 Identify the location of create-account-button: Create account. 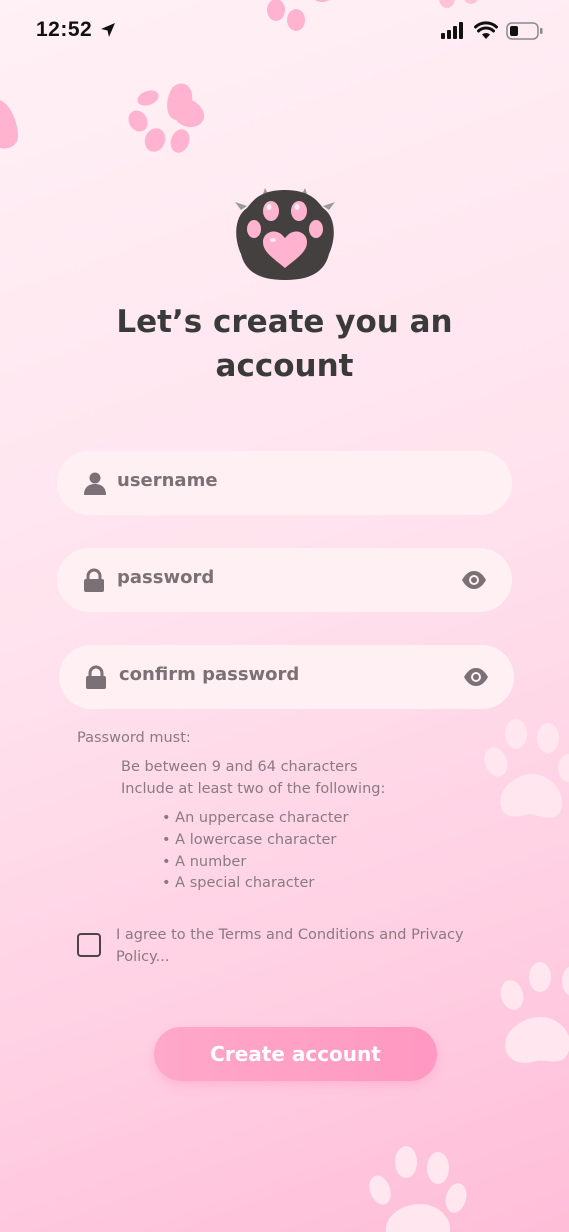
(295, 1054).